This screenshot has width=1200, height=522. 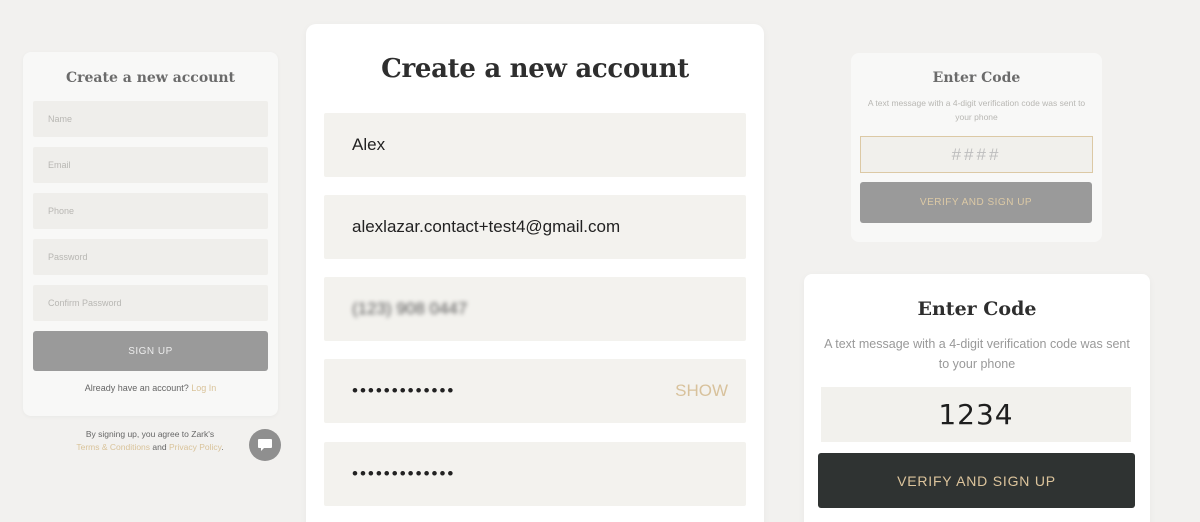 What do you see at coordinates (976, 202) in the screenshot?
I see `verify-button-small: VERIFY AND SIGN UP` at bounding box center [976, 202].